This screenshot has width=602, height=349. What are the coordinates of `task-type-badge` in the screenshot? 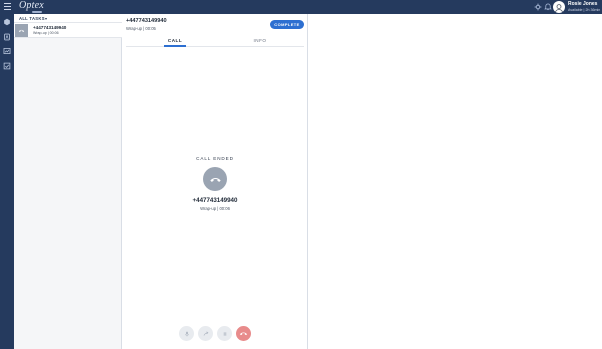 It's located at (21, 30).